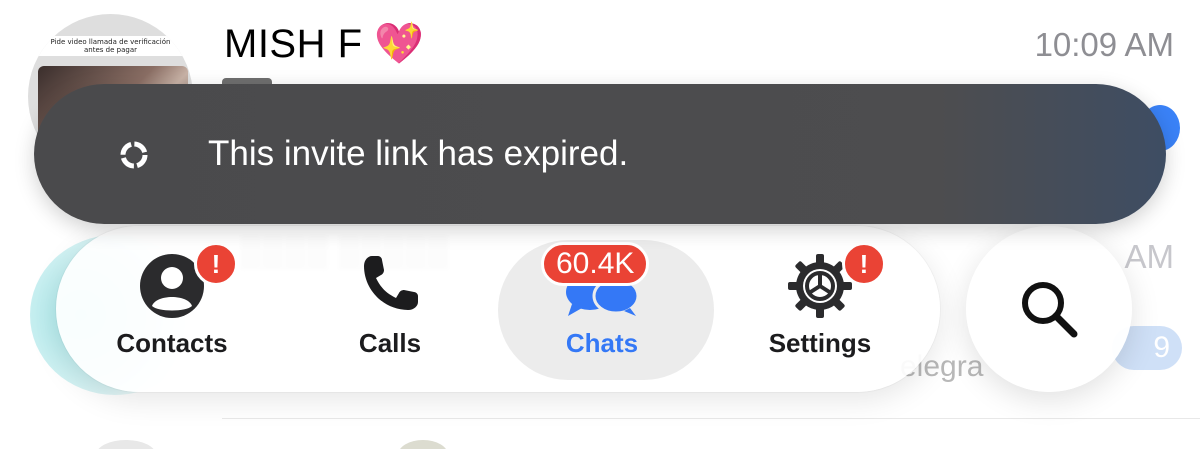 This screenshot has width=1200, height=449. What do you see at coordinates (820, 343) in the screenshot?
I see `tab-label: Settings` at bounding box center [820, 343].